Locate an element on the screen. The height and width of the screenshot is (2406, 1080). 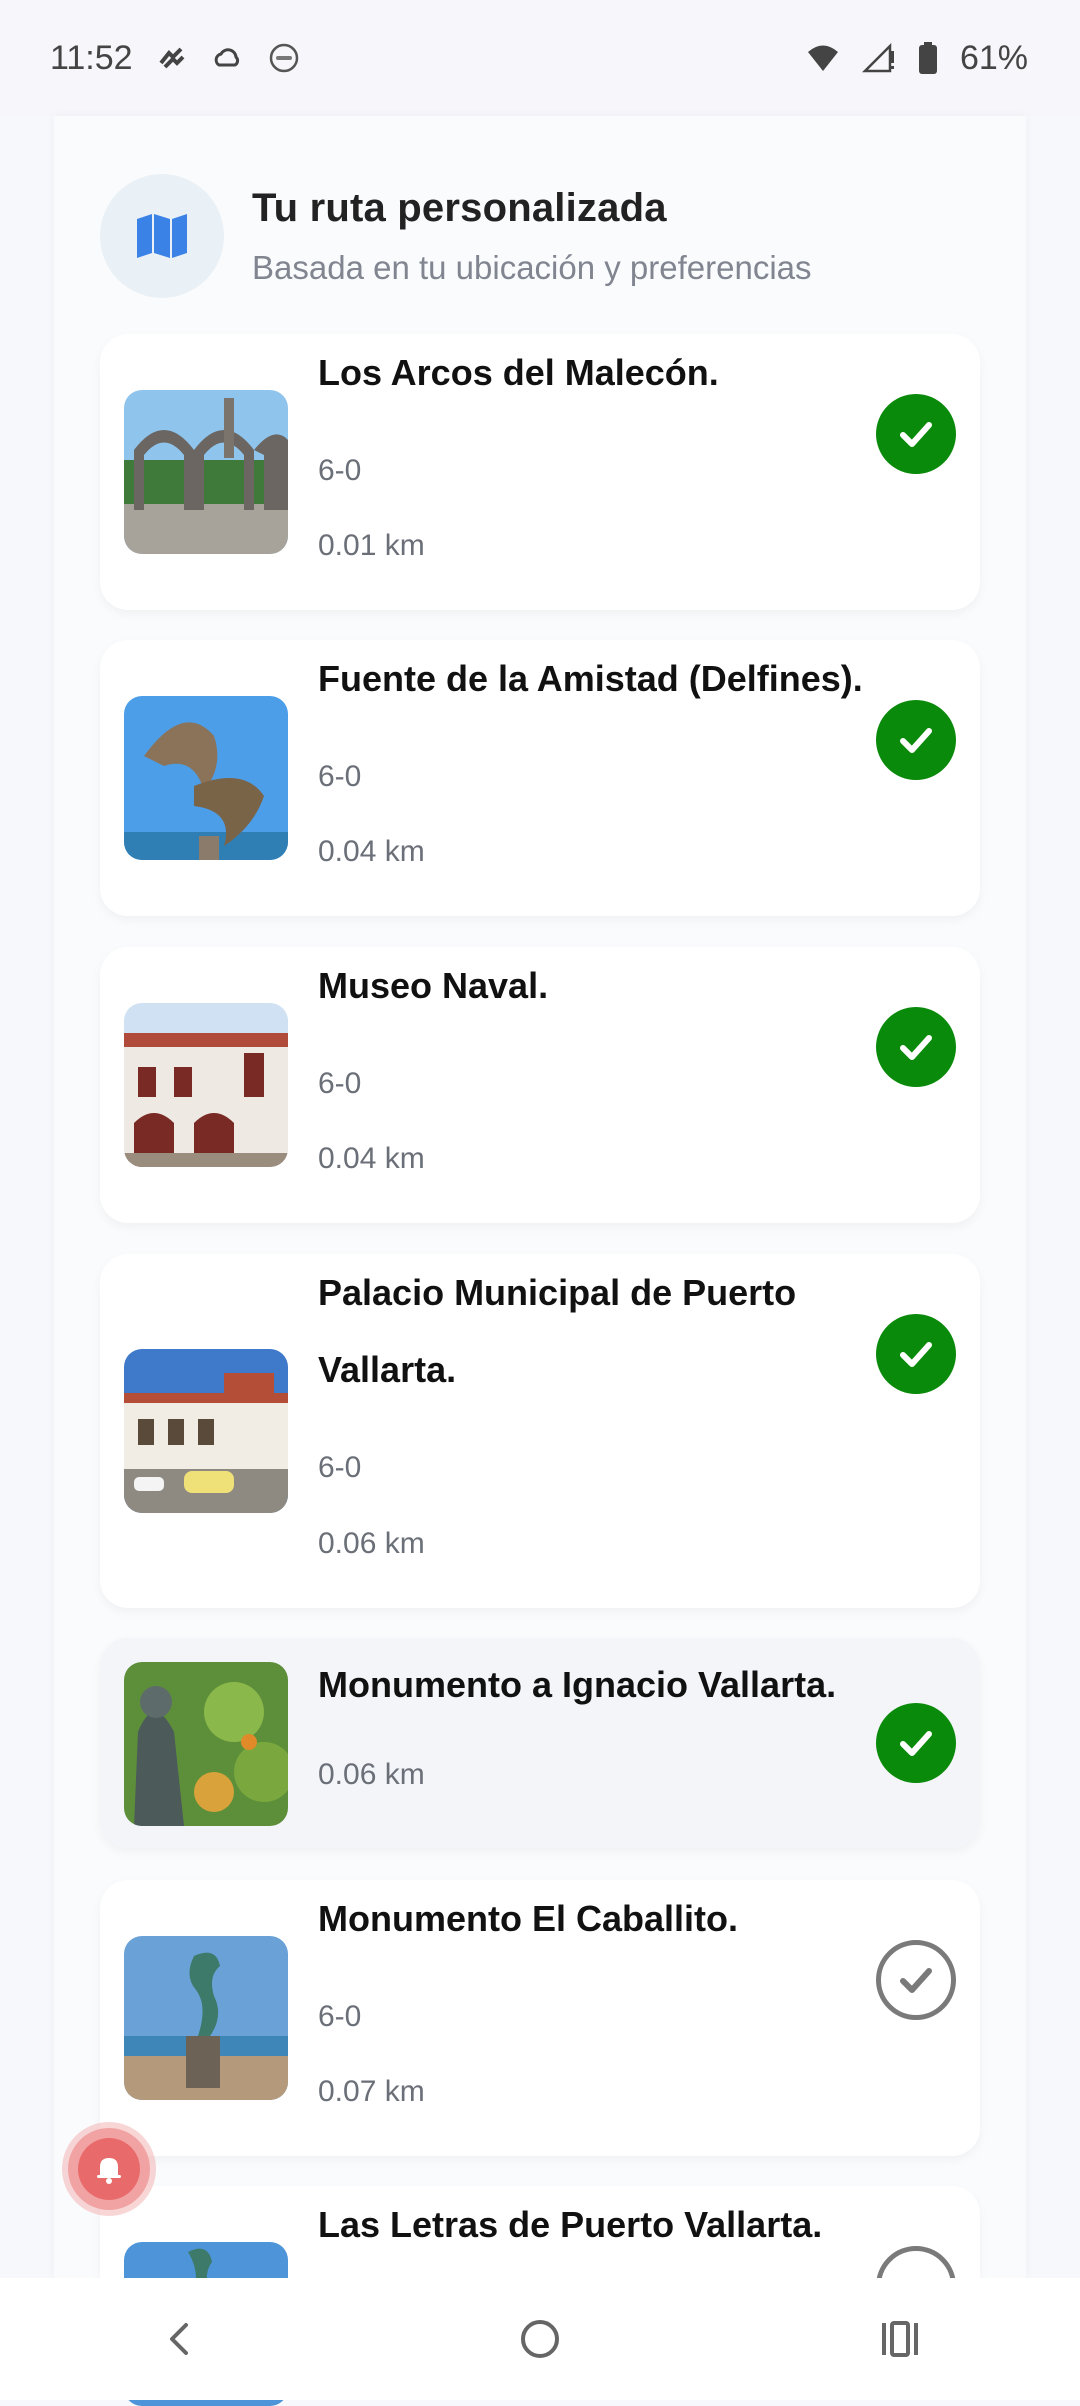
place-name: Monumento El Caballito. is located at coordinates (528, 1918).